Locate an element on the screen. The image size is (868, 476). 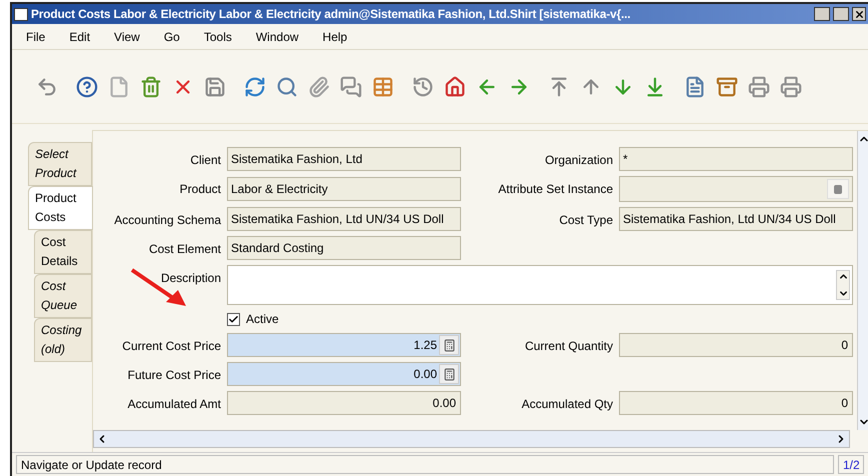
table-icon is located at coordinates (383, 87).